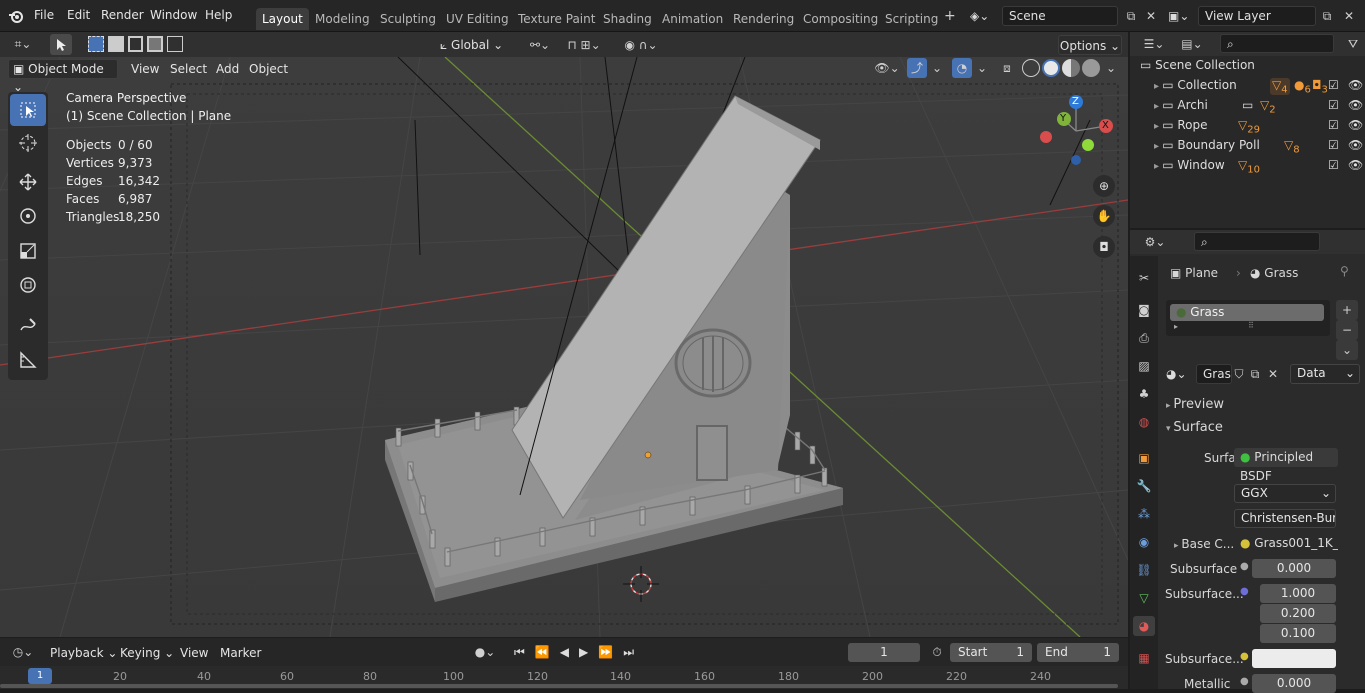 The height and width of the screenshot is (693, 1365). I want to click on current-frame-field: 1, so click(884, 652).